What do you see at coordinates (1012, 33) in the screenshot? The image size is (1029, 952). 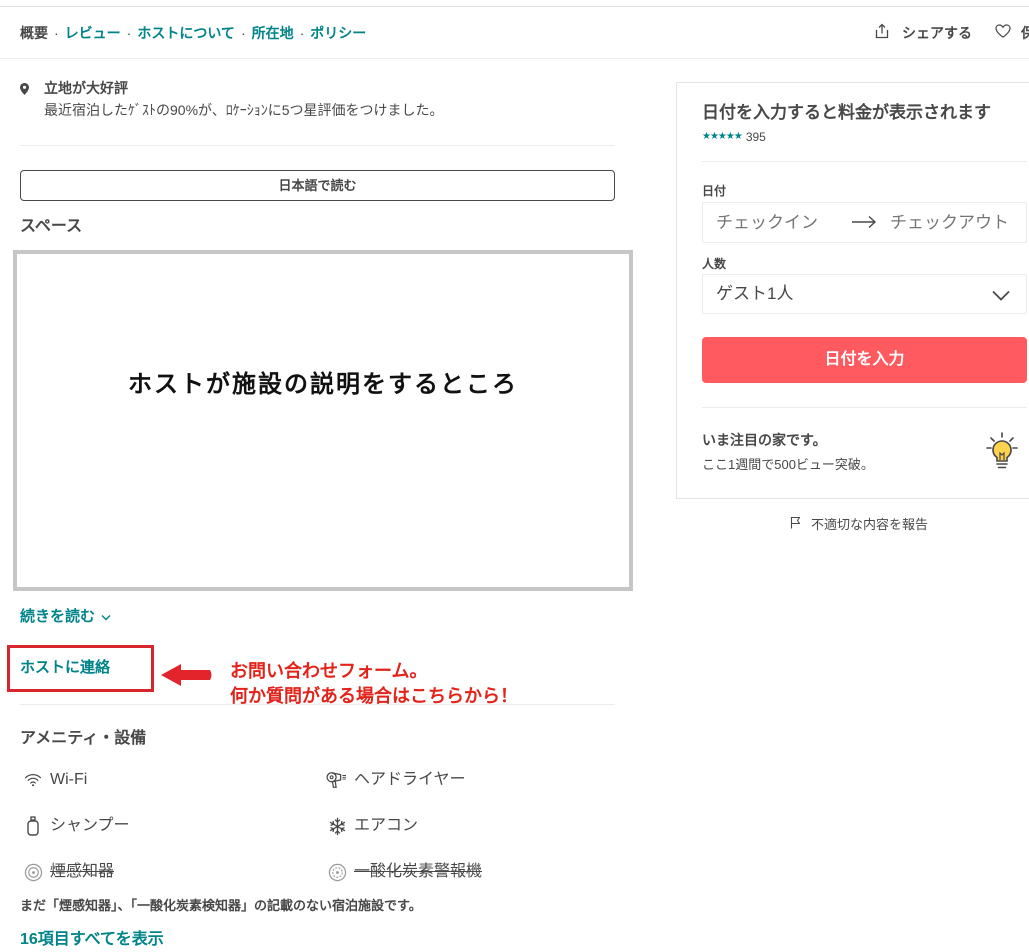 I see `save-button: 保` at bounding box center [1012, 33].